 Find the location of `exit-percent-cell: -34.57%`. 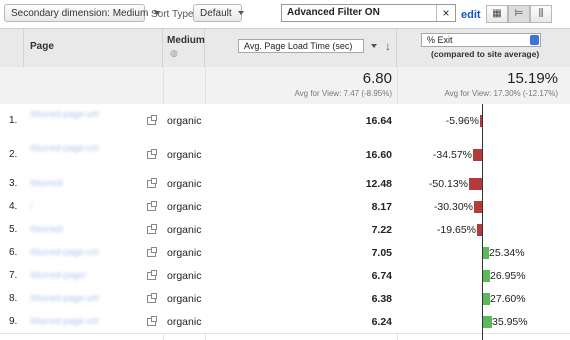

exit-percent-cell: -34.57% is located at coordinates (452, 155).